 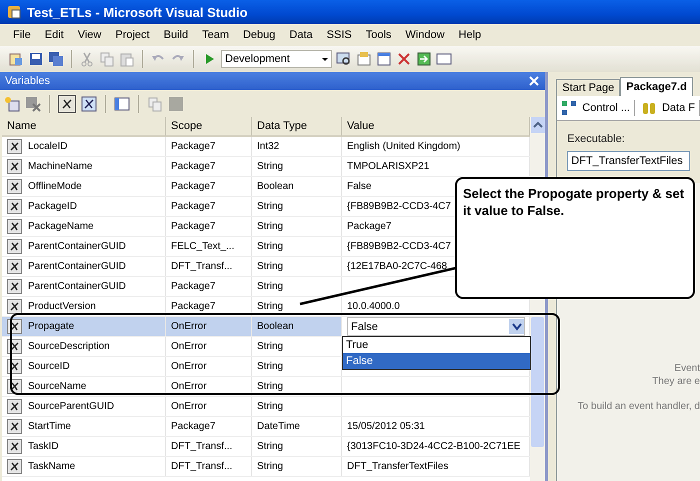 What do you see at coordinates (49, 366) in the screenshot?
I see `variable-name: SourceID` at bounding box center [49, 366].